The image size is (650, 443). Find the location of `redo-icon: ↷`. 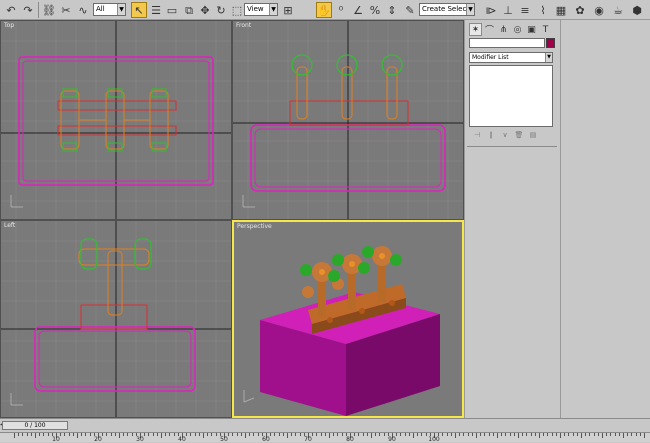

redo-icon: ↷ is located at coordinates (28, 10).